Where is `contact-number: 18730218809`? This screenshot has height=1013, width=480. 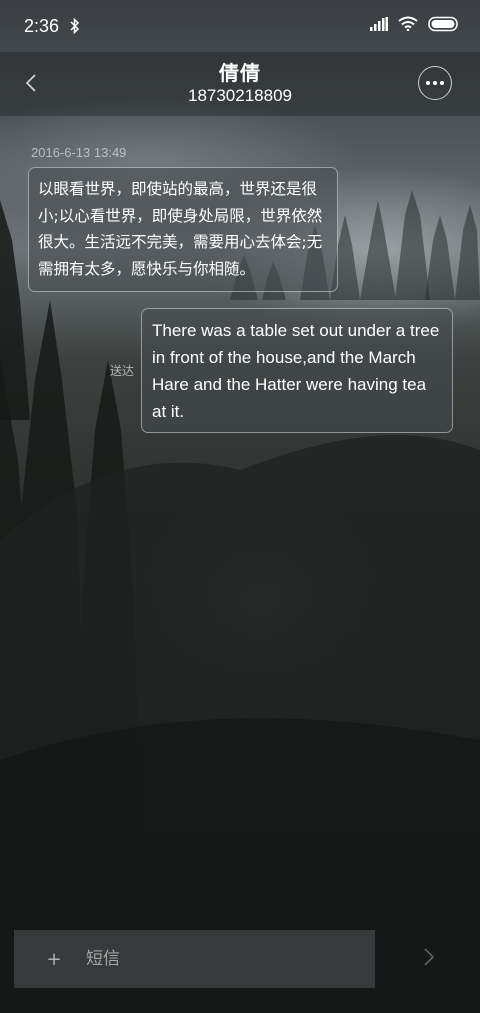 contact-number: 18730218809 is located at coordinates (239, 95).